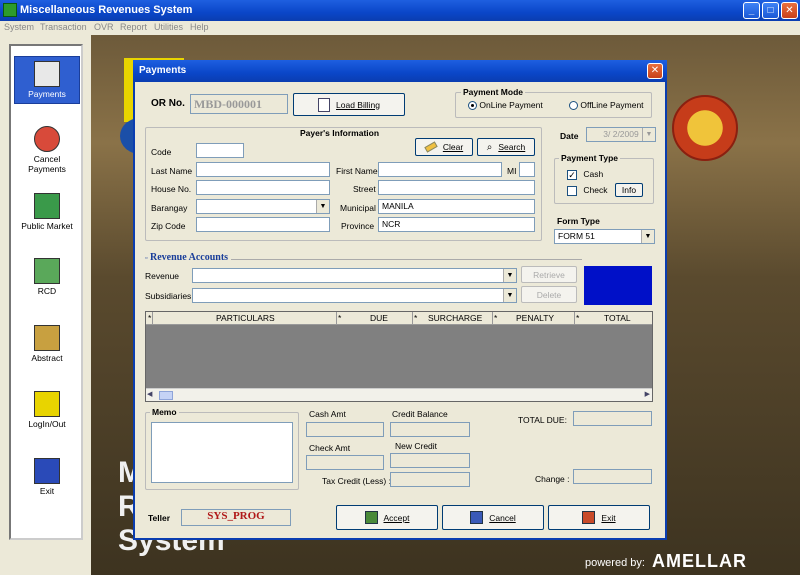 The image size is (800, 575). I want to click on code-label: Code, so click(161, 152).